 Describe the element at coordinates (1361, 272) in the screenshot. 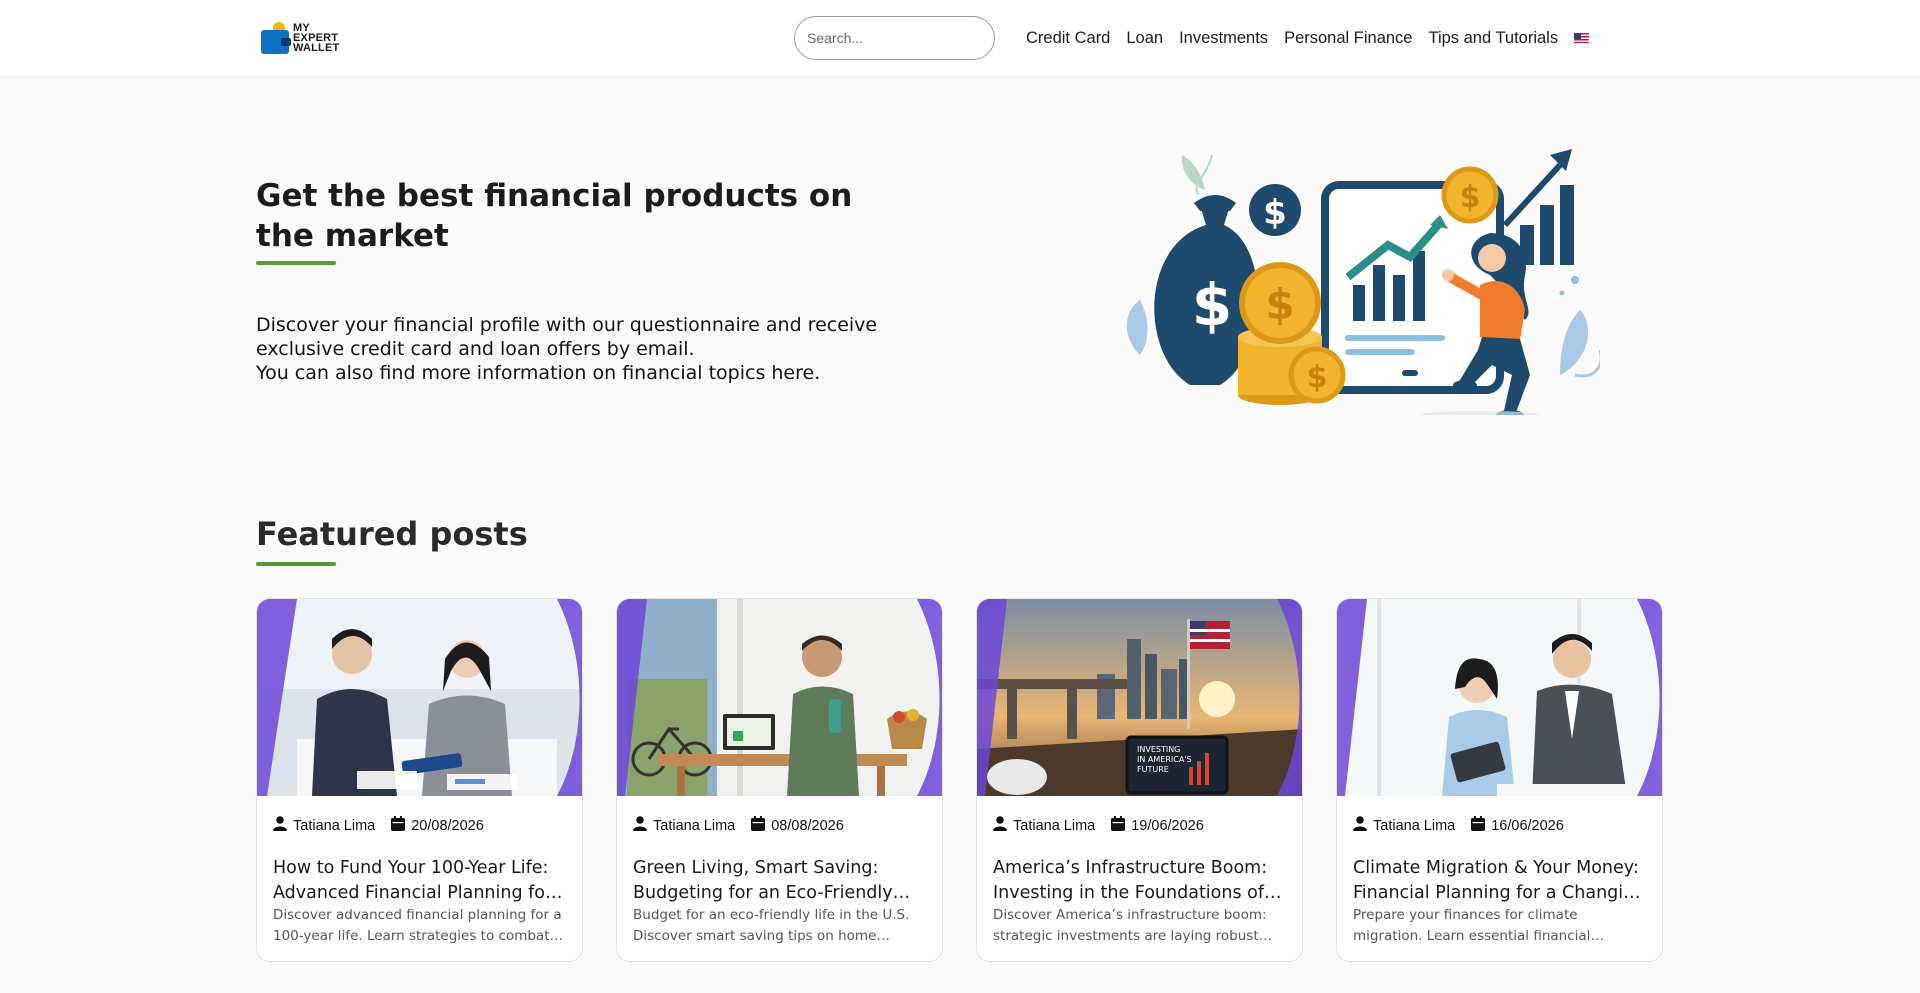

I see `hero-illustration: $ $ $ $ $` at that location.